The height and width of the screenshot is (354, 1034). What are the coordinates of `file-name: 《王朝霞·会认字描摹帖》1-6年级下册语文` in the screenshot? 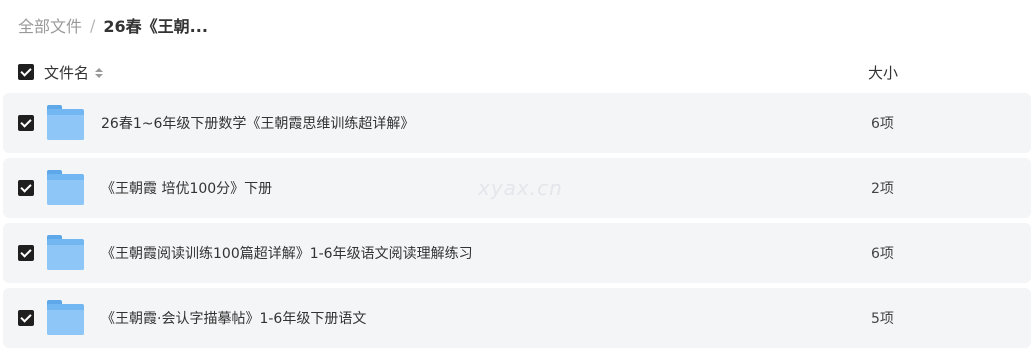 It's located at (233, 318).